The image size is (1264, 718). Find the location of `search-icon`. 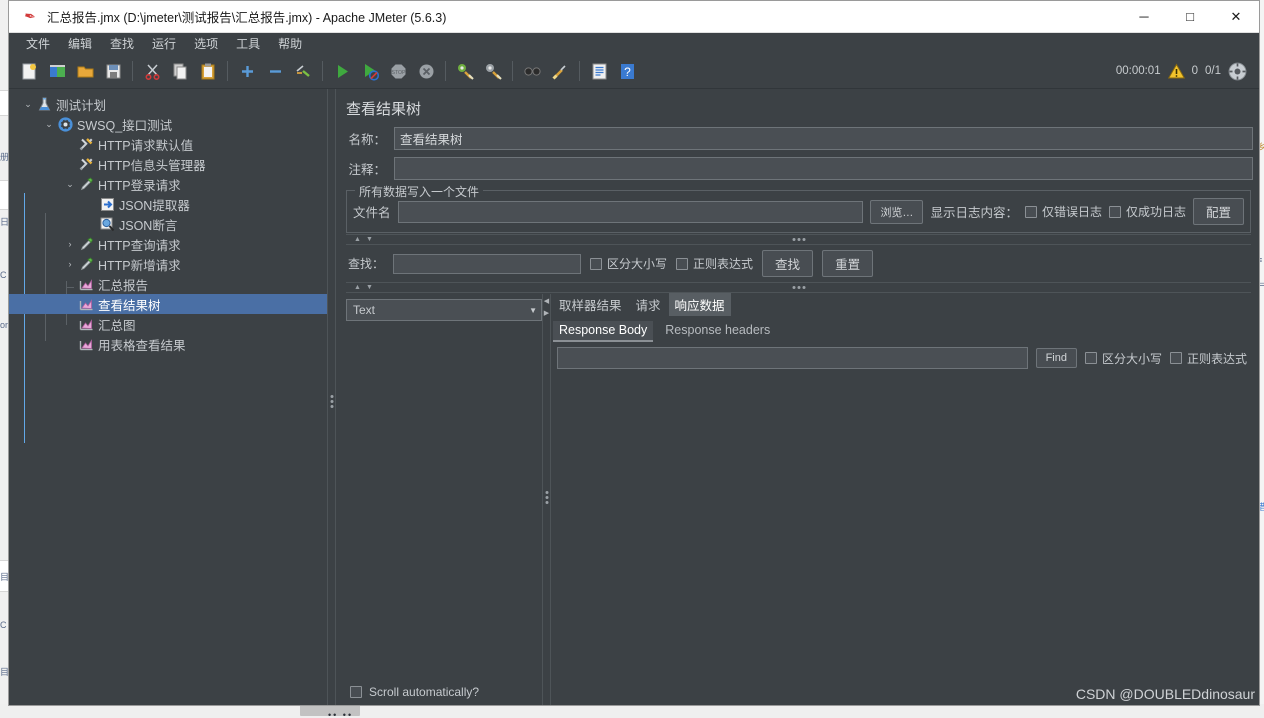

search-icon is located at coordinates (532, 71).